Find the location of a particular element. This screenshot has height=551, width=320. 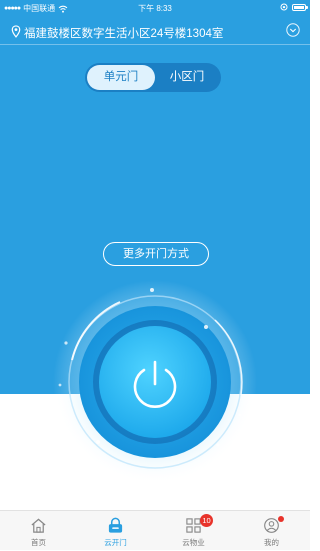

door-lock-icon is located at coordinates (115, 525).